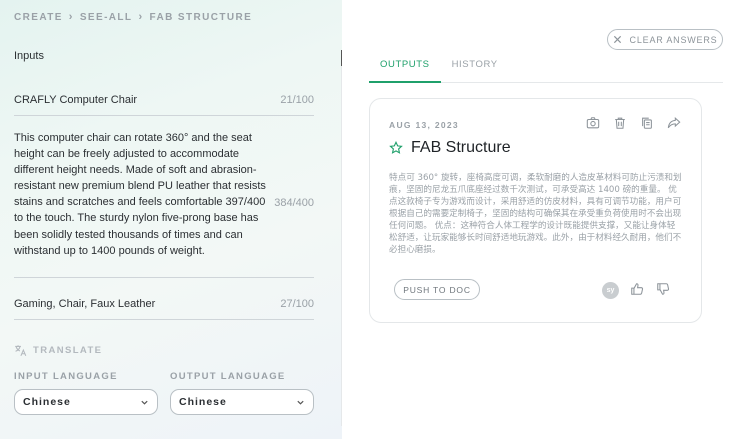 The height and width of the screenshot is (439, 740). Describe the element at coordinates (424, 125) in the screenshot. I see `output-date: AUG 13, 2023` at that location.